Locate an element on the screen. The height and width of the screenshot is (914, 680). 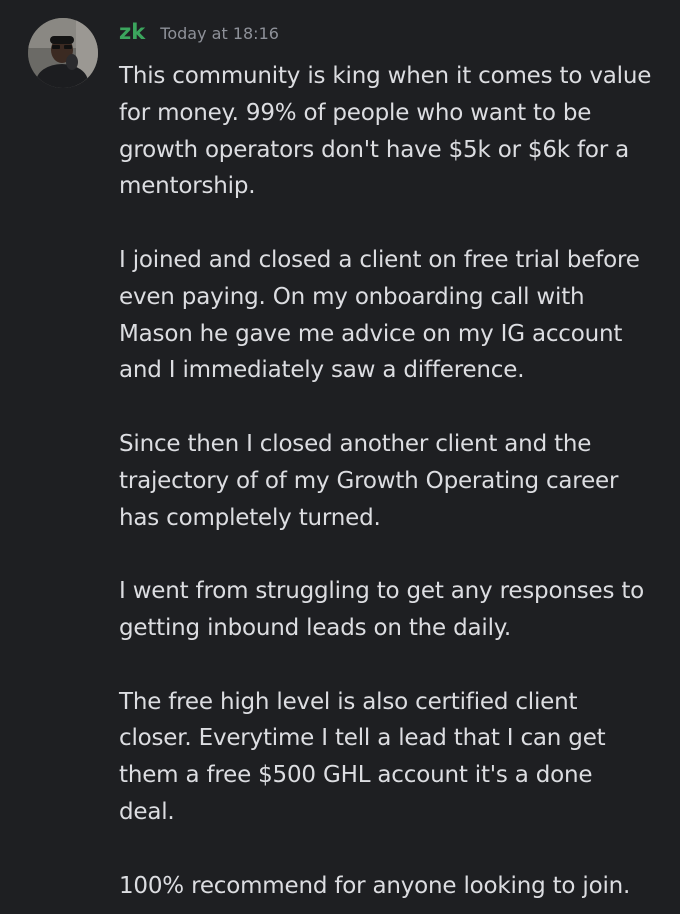
message-text-line: Mason he gave me advice on my IG account is located at coordinates (371, 333).